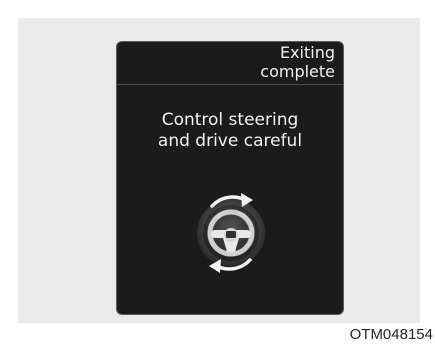  What do you see at coordinates (307, 52) in the screenshot?
I see `status-text-line-1: Exiting` at bounding box center [307, 52].